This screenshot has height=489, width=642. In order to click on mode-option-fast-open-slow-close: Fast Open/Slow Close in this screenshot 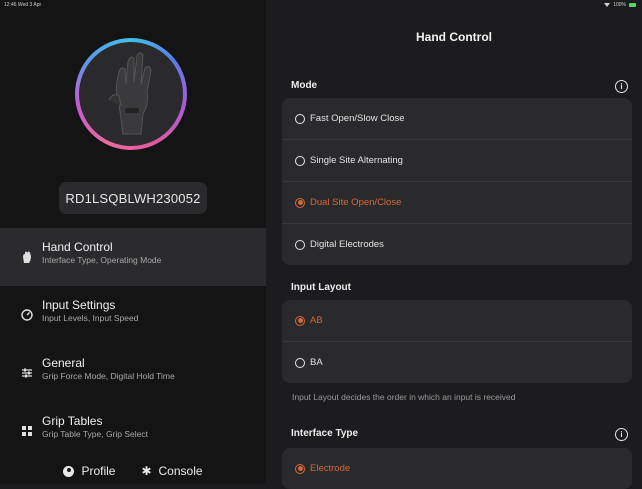, I will do `click(457, 119)`.